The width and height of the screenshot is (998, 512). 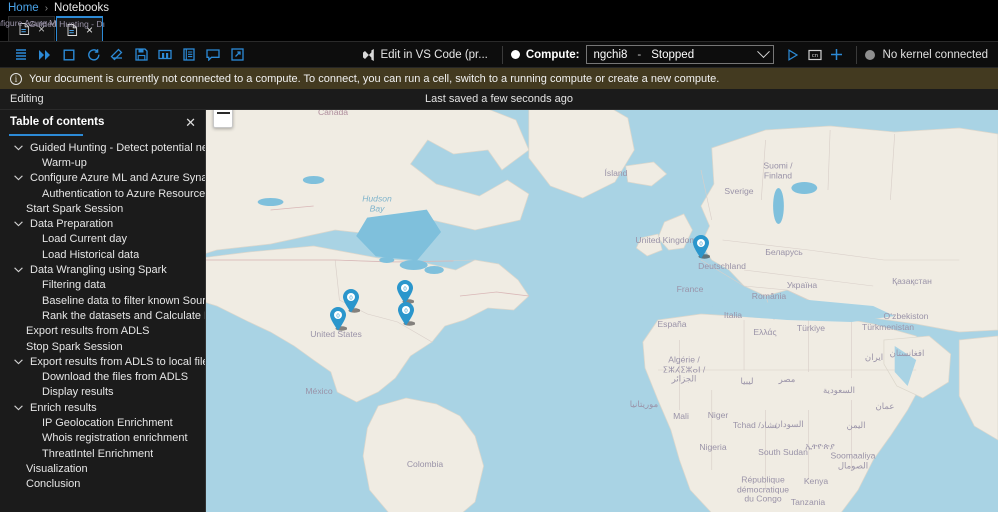 I want to click on tab-configure-azure-ml: *Configure Azure M ×, so click(x=28, y=28).